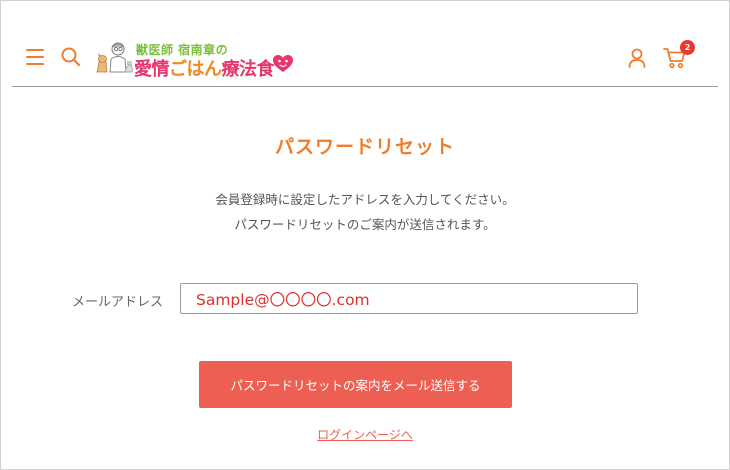 This screenshot has height=470, width=730. I want to click on site-logo: 獣医師 宿南章の 愛情ごはん療法食, so click(199, 60).